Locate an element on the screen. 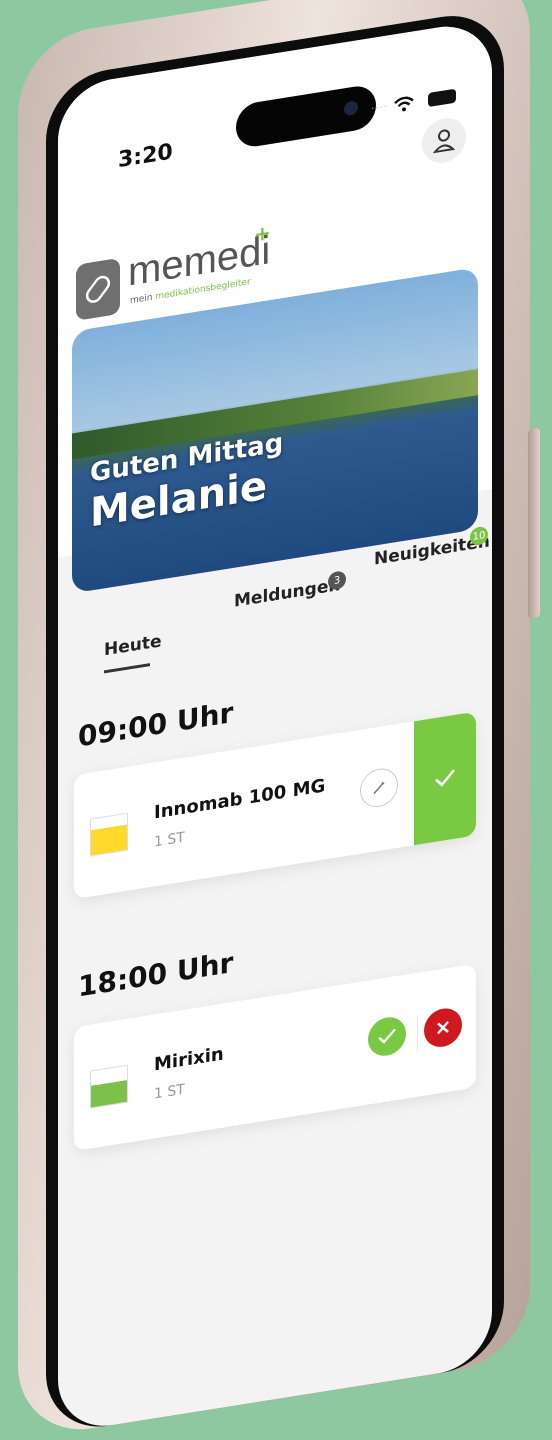 This screenshot has height=1440, width=552. tab-heute: Heute is located at coordinates (133, 645).